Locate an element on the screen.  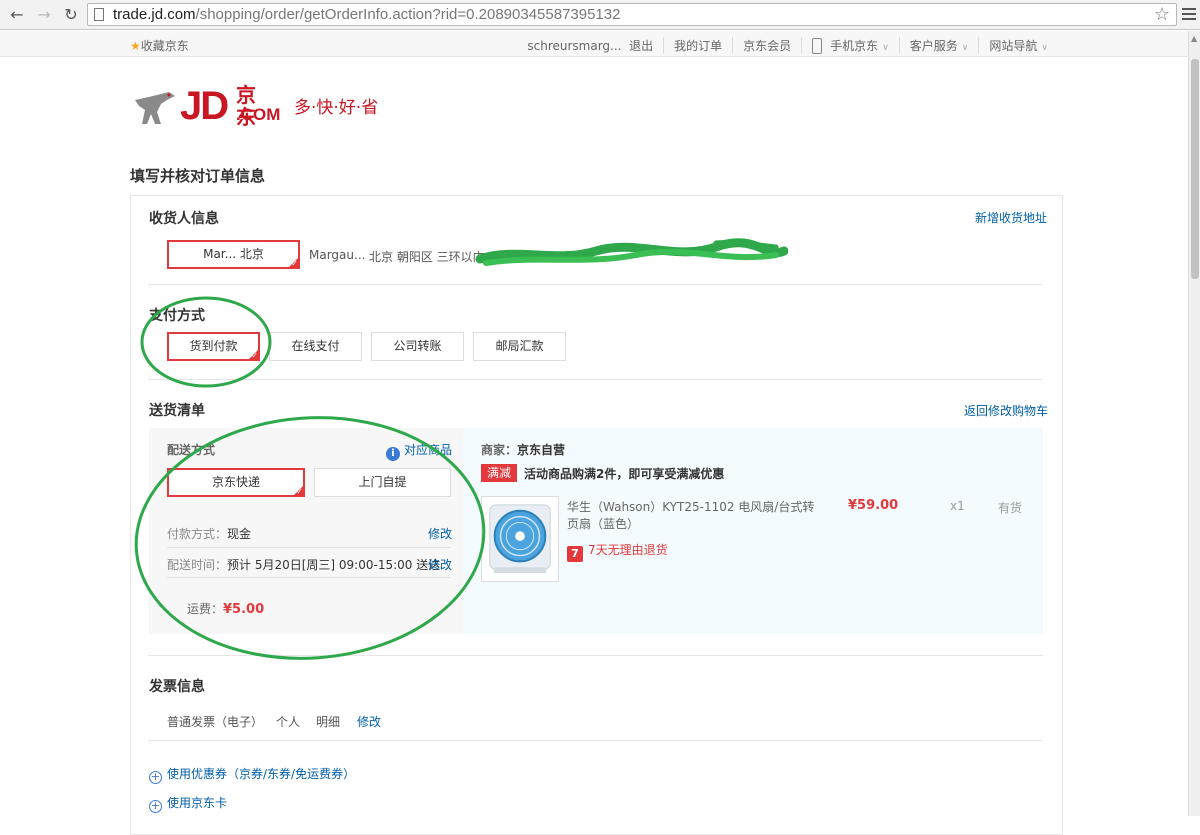
customer-service-link: 客户服务 ∨ is located at coordinates (938, 45).